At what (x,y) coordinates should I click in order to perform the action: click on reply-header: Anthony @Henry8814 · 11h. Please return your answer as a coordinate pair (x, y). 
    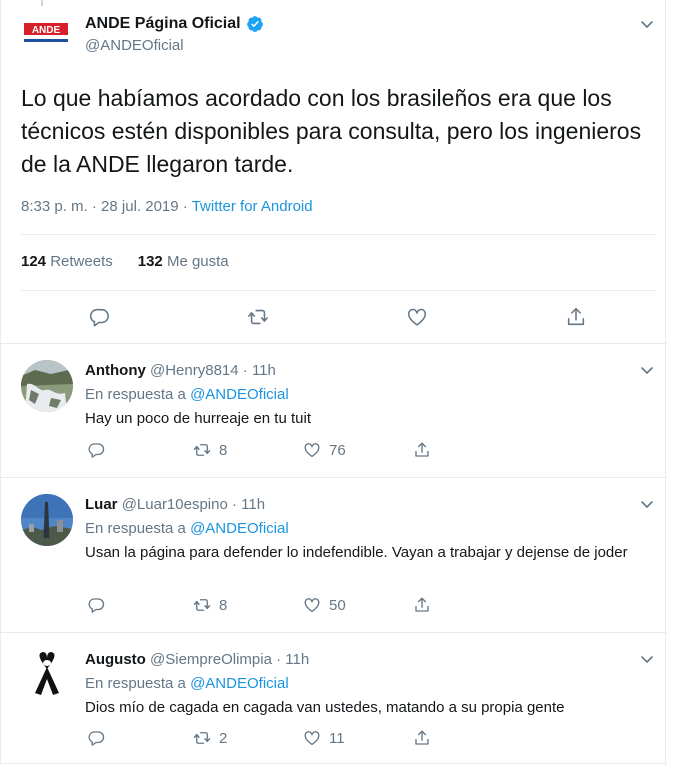
    Looking at the image, I should click on (180, 370).